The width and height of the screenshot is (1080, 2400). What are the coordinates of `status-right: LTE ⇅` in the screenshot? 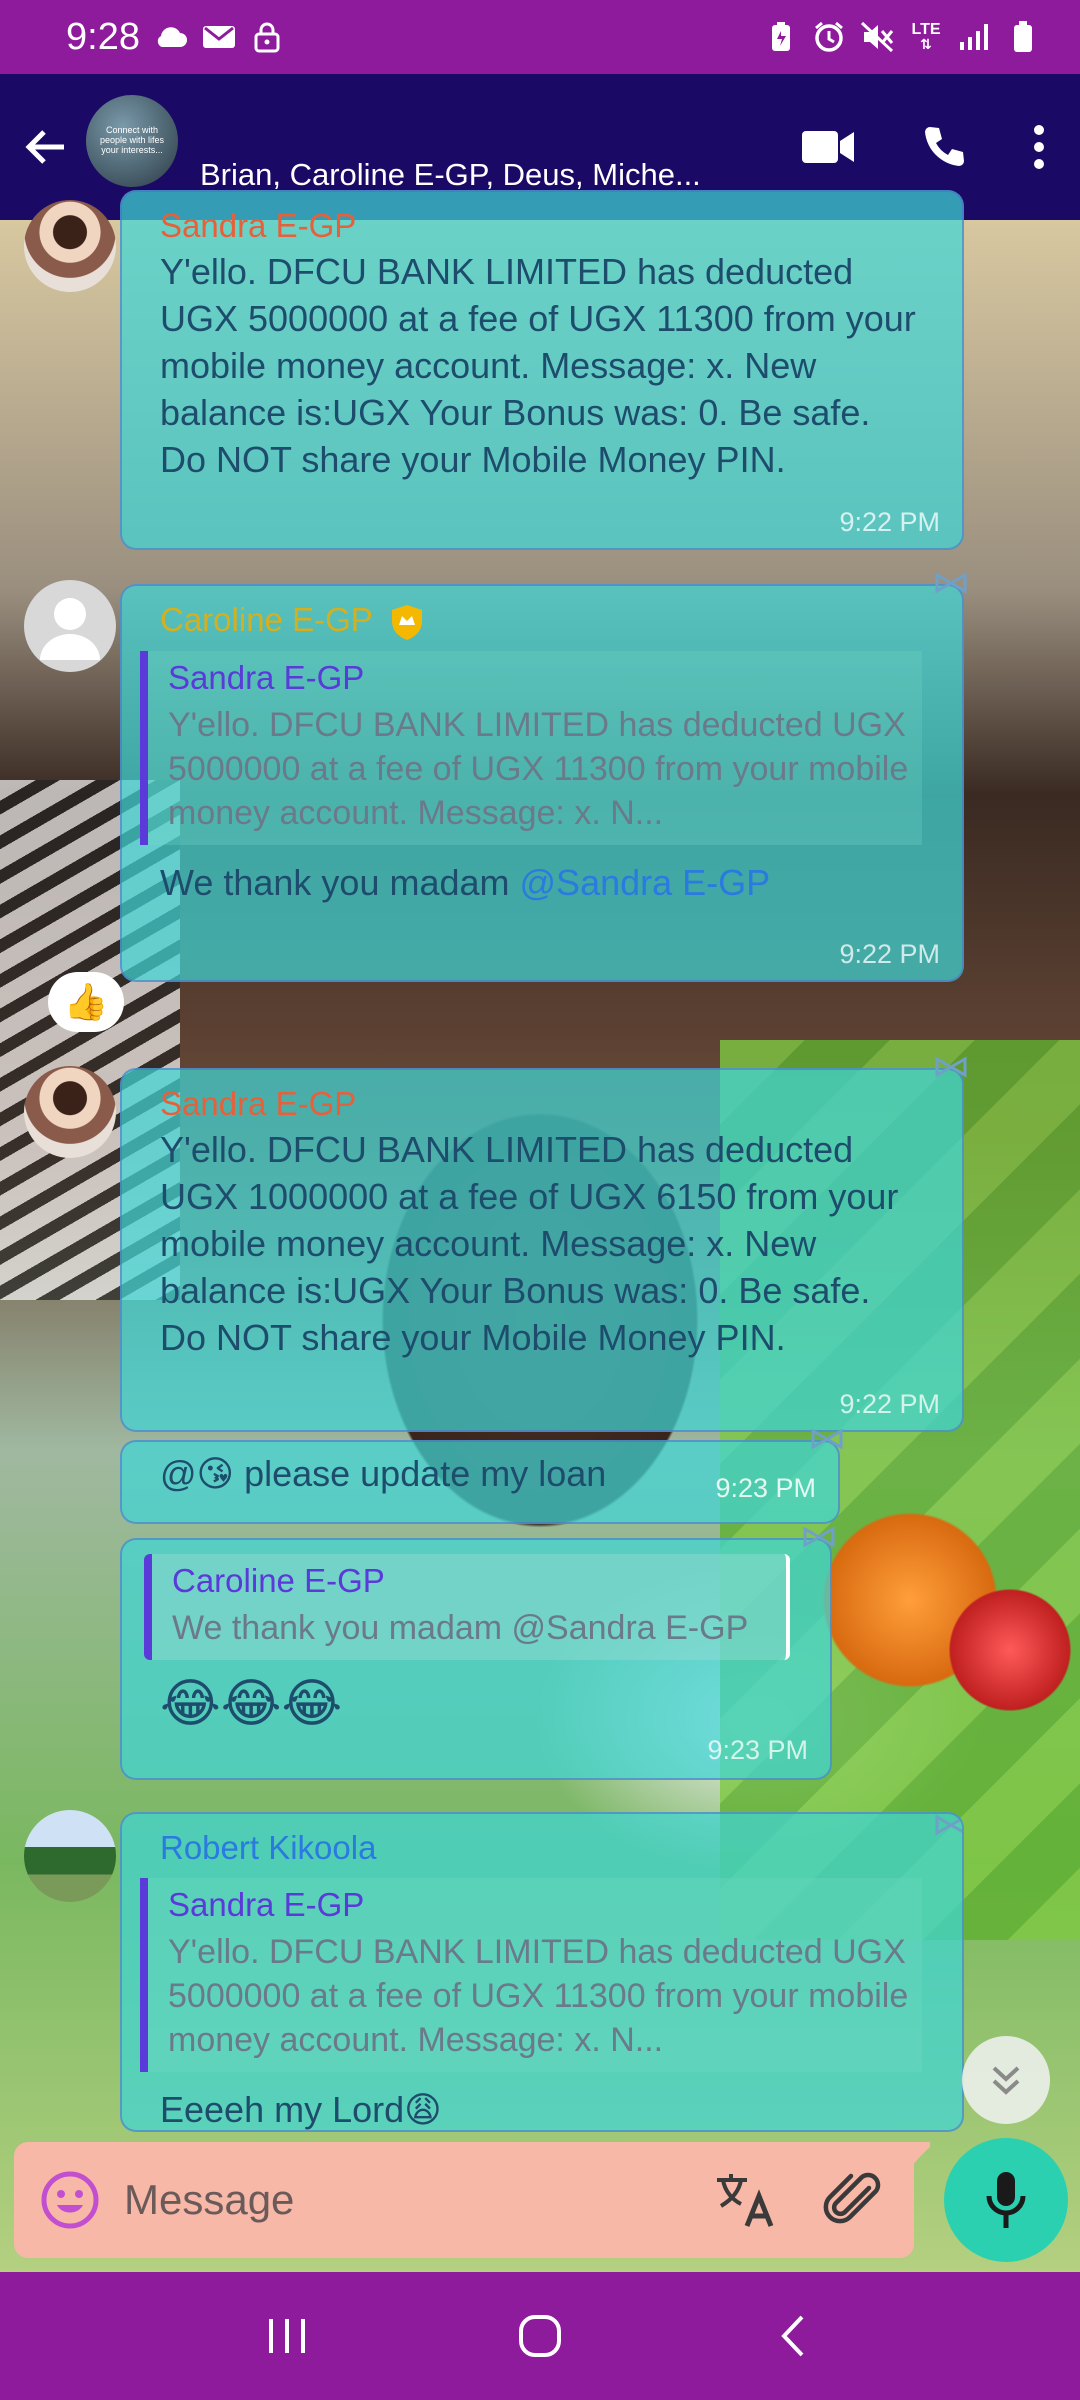 It's located at (902, 37).